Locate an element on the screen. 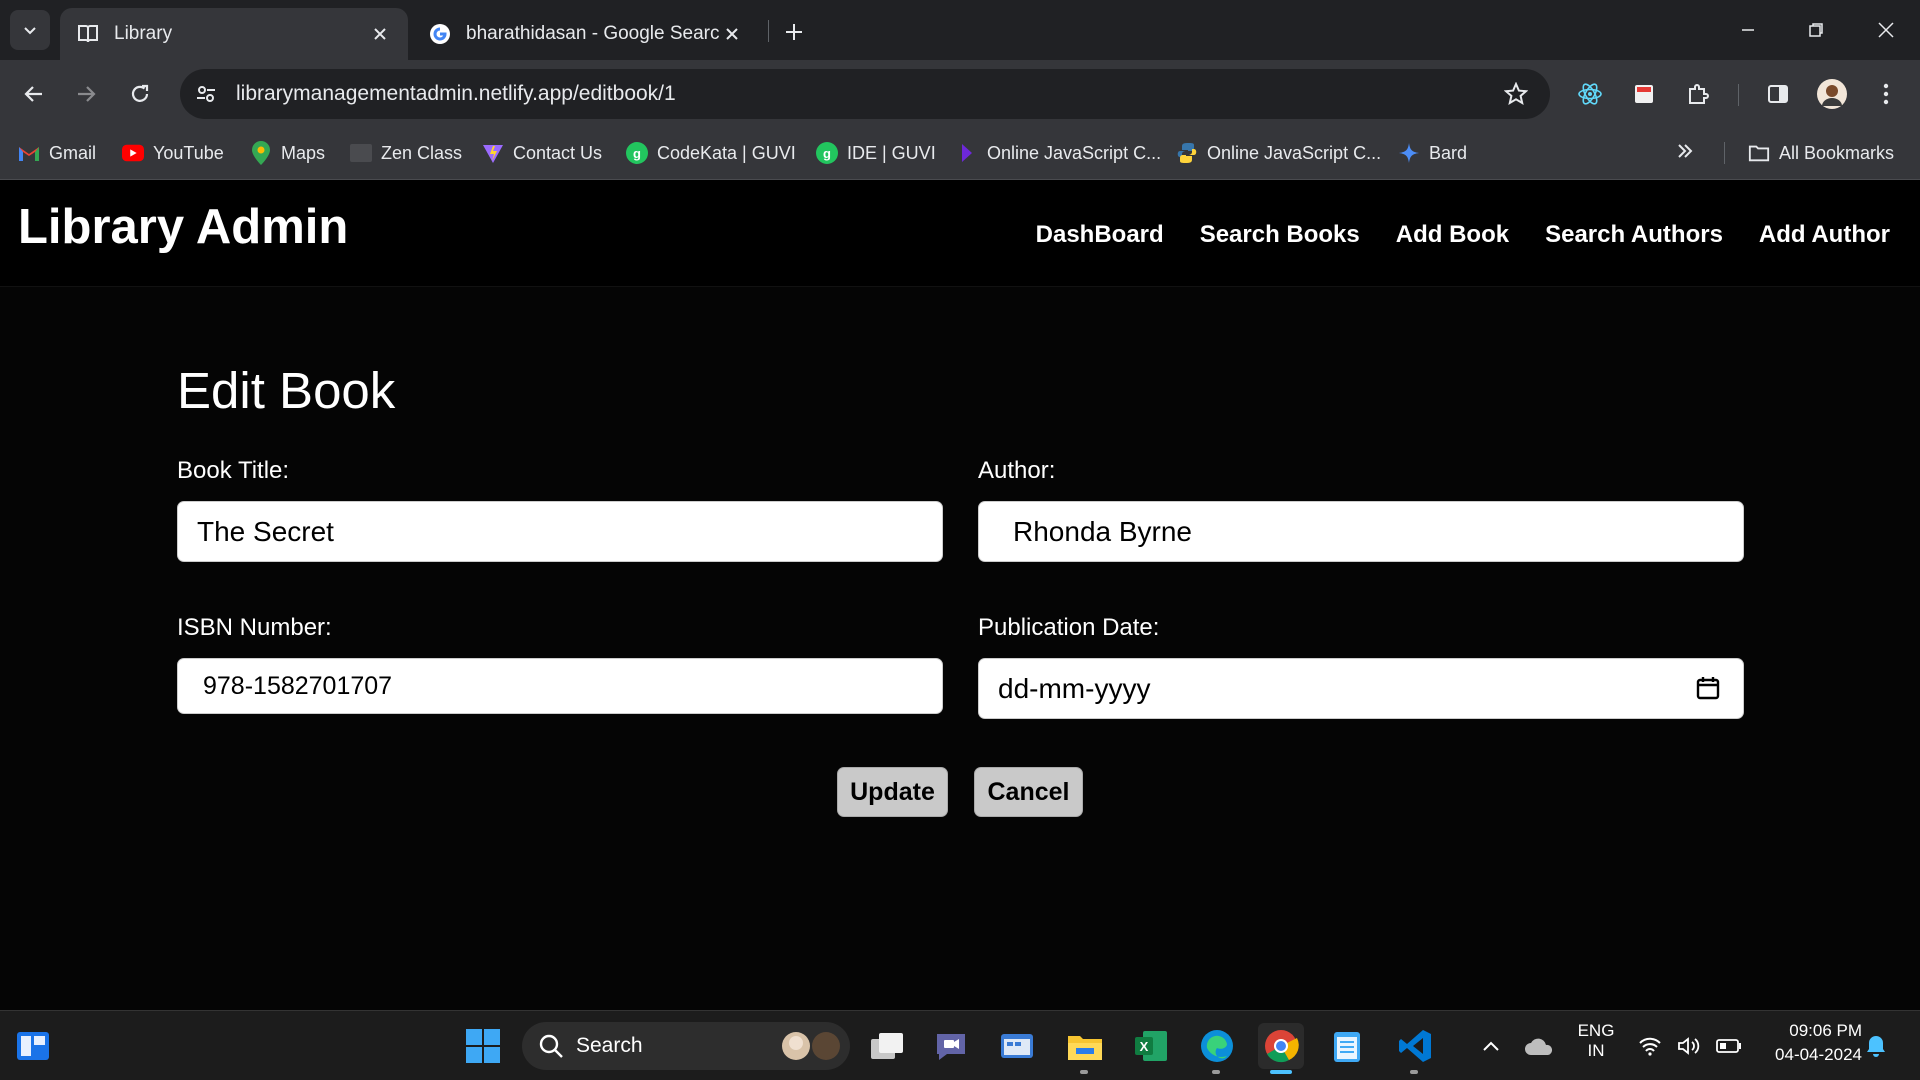 The height and width of the screenshot is (1080, 1920). bookmark-youtube: YouTube is located at coordinates (173, 153).